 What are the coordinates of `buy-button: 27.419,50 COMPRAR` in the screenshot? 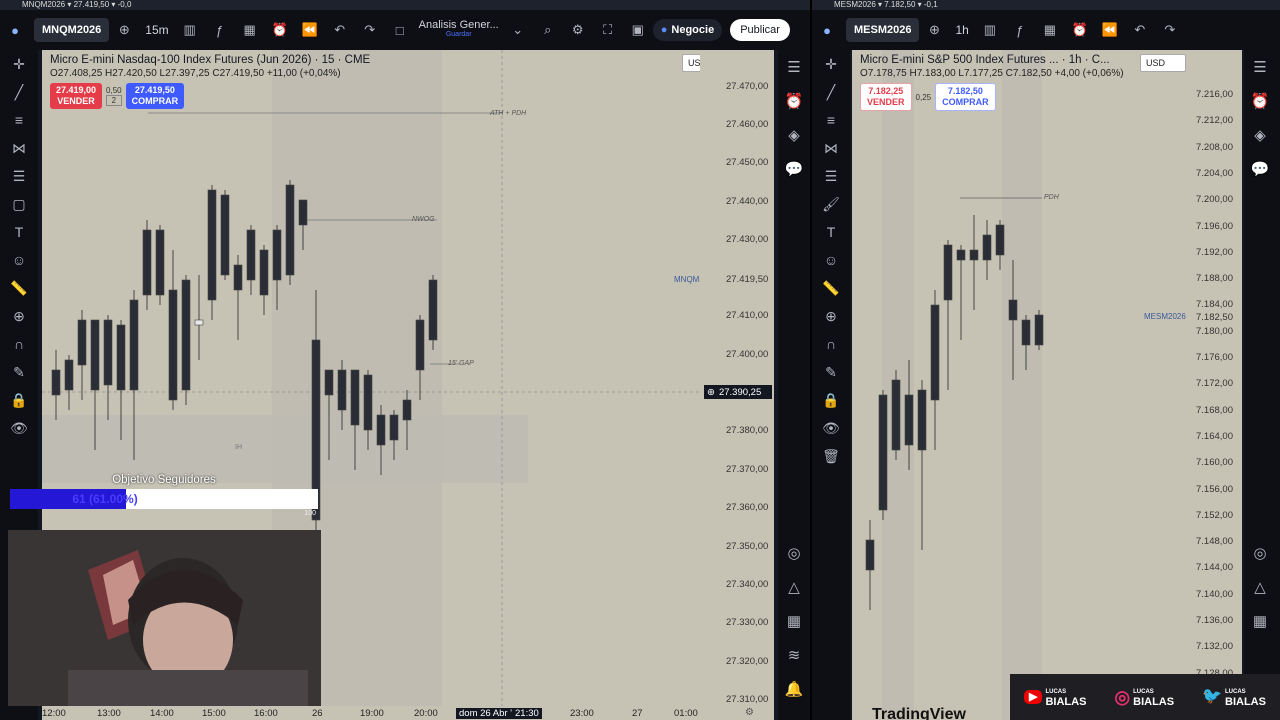 It's located at (155, 96).